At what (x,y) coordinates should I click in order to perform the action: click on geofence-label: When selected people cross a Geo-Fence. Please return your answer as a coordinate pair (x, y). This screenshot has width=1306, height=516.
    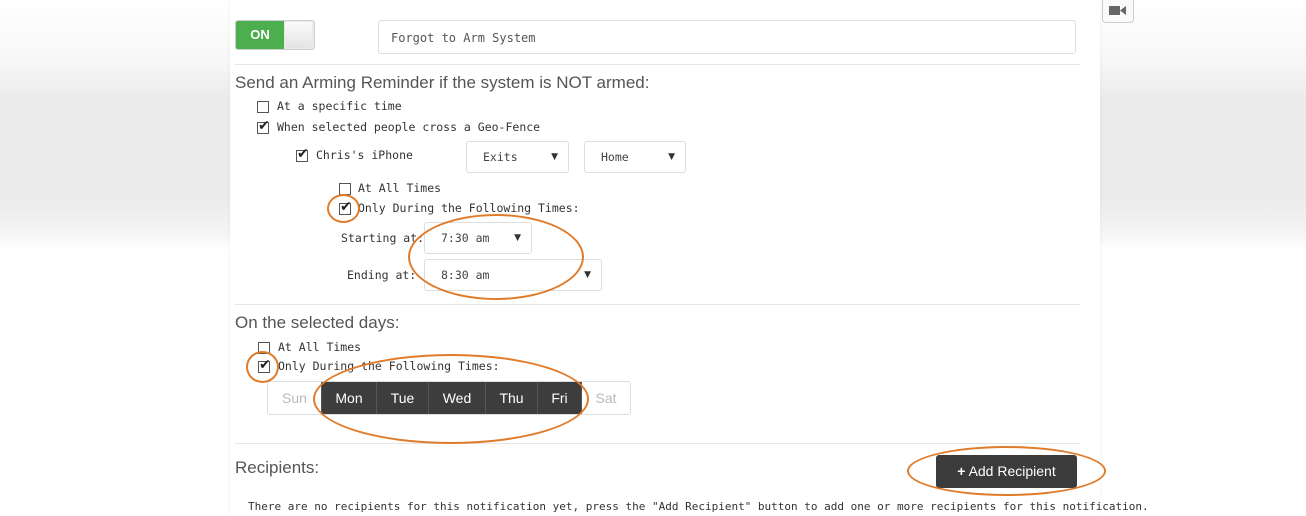
    Looking at the image, I should click on (409, 127).